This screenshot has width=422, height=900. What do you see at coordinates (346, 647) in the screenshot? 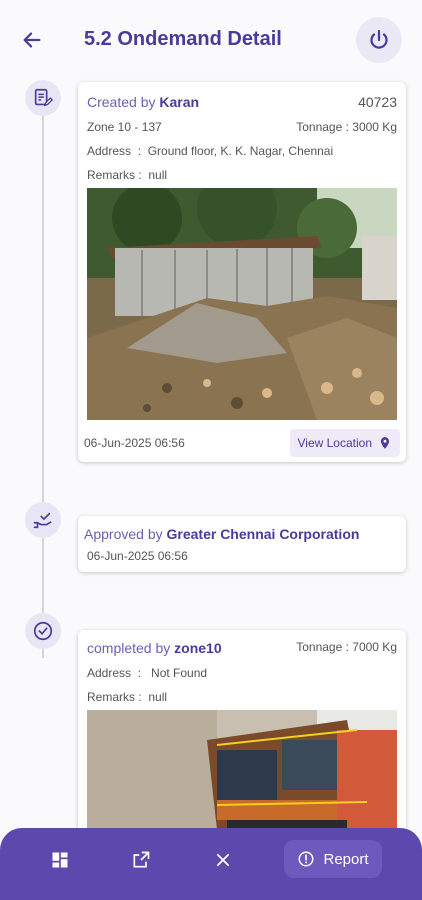
I see `completed-tonnage: Tonnage : 7000 Kg` at bounding box center [346, 647].